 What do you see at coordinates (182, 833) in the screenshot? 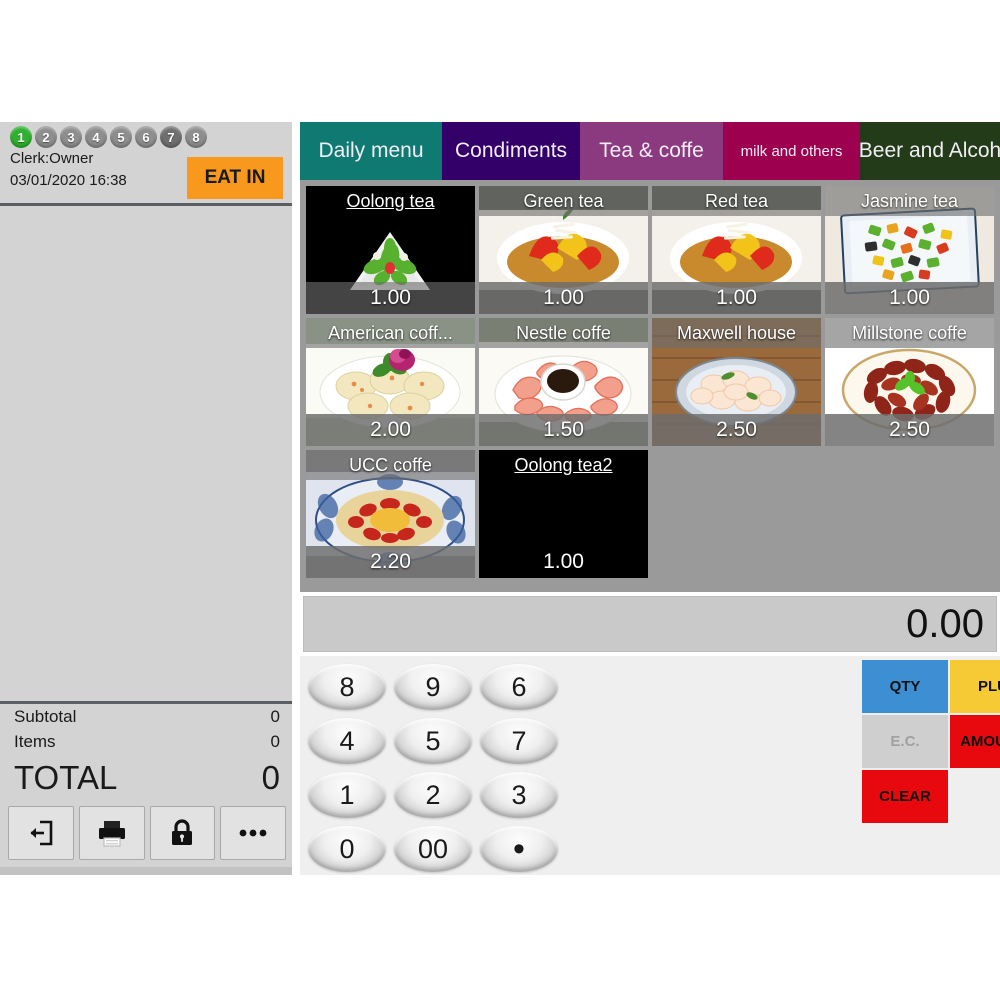
I see `lock-button: Lock` at bounding box center [182, 833].